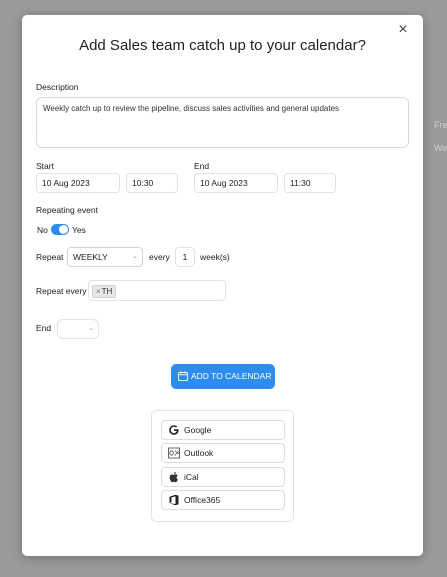  I want to click on start-label: Start, so click(45, 166).